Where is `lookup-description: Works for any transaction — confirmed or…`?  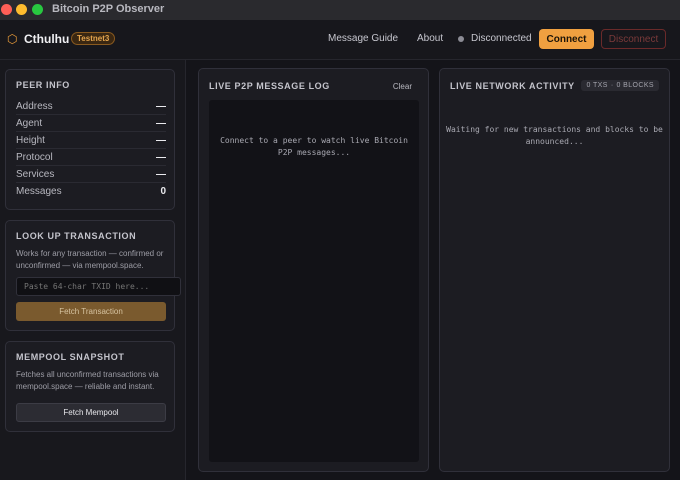 lookup-description: Works for any transaction — confirmed or… is located at coordinates (90, 259).